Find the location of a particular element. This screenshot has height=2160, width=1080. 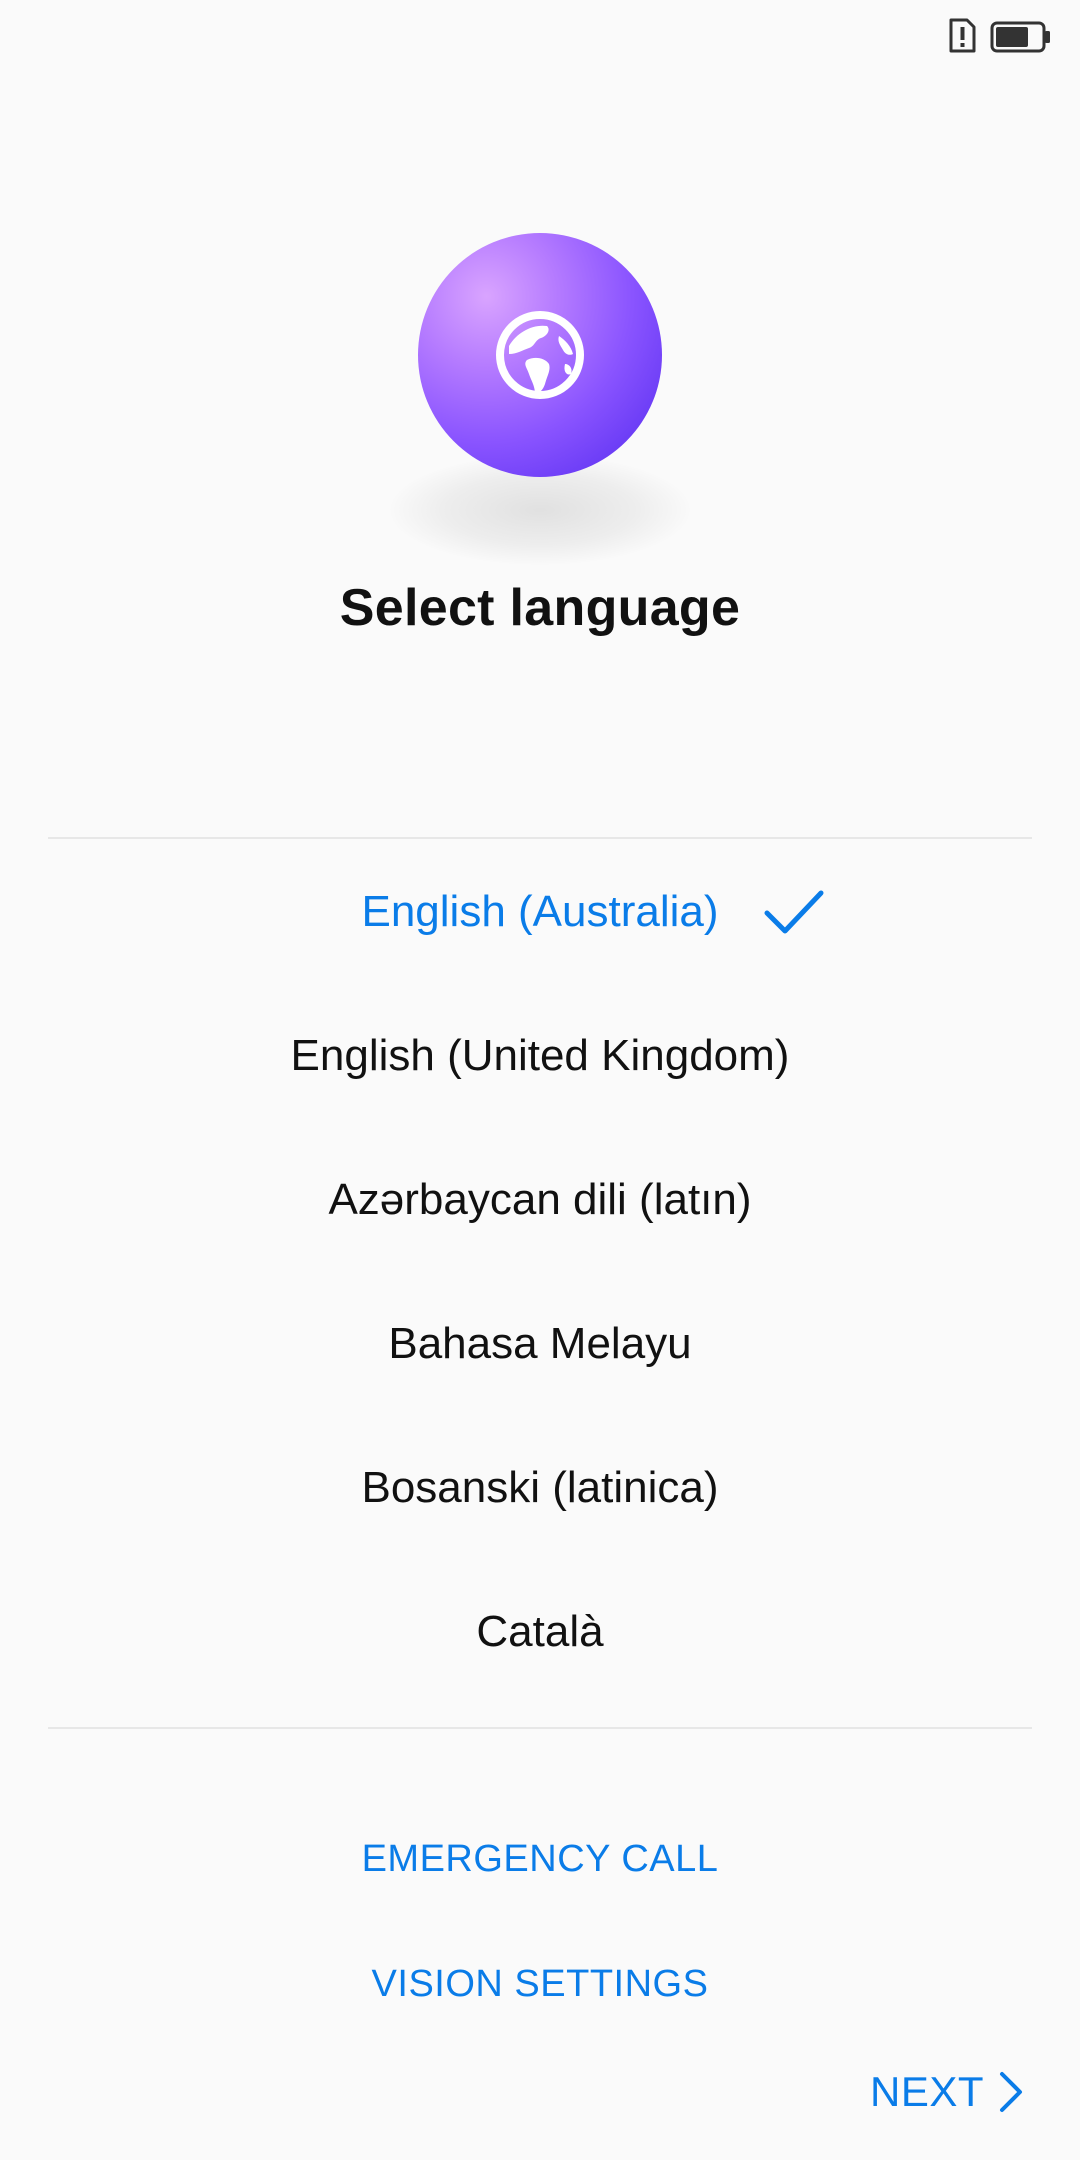

language-label: Azərbaycan dili (latın) is located at coordinates (540, 1199).